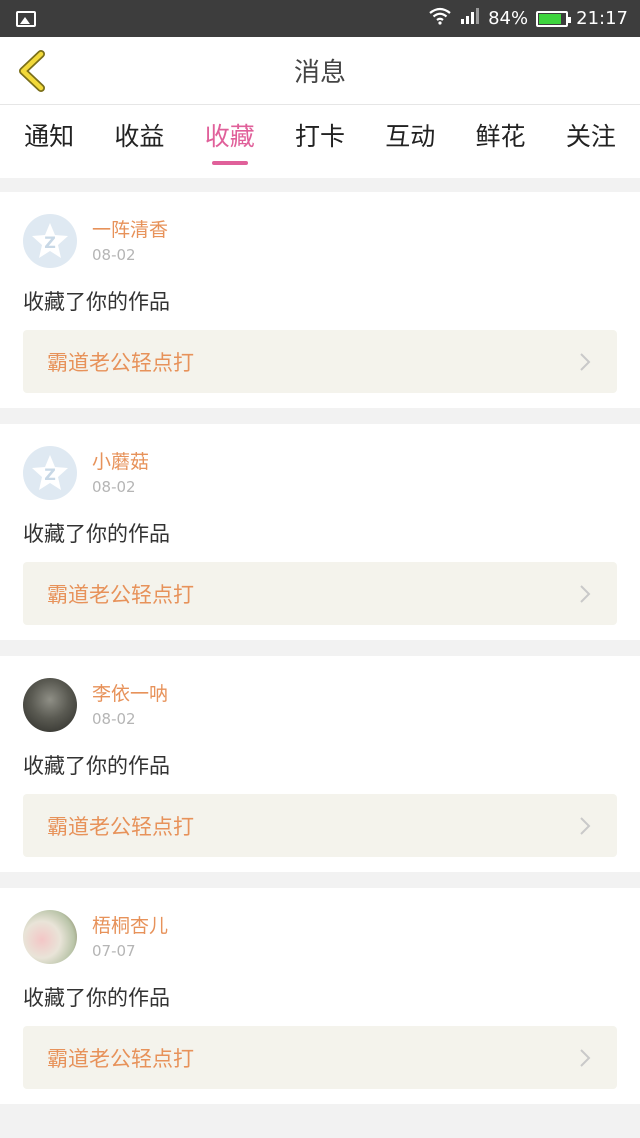  I want to click on chevron-left-icon, so click(32, 71).